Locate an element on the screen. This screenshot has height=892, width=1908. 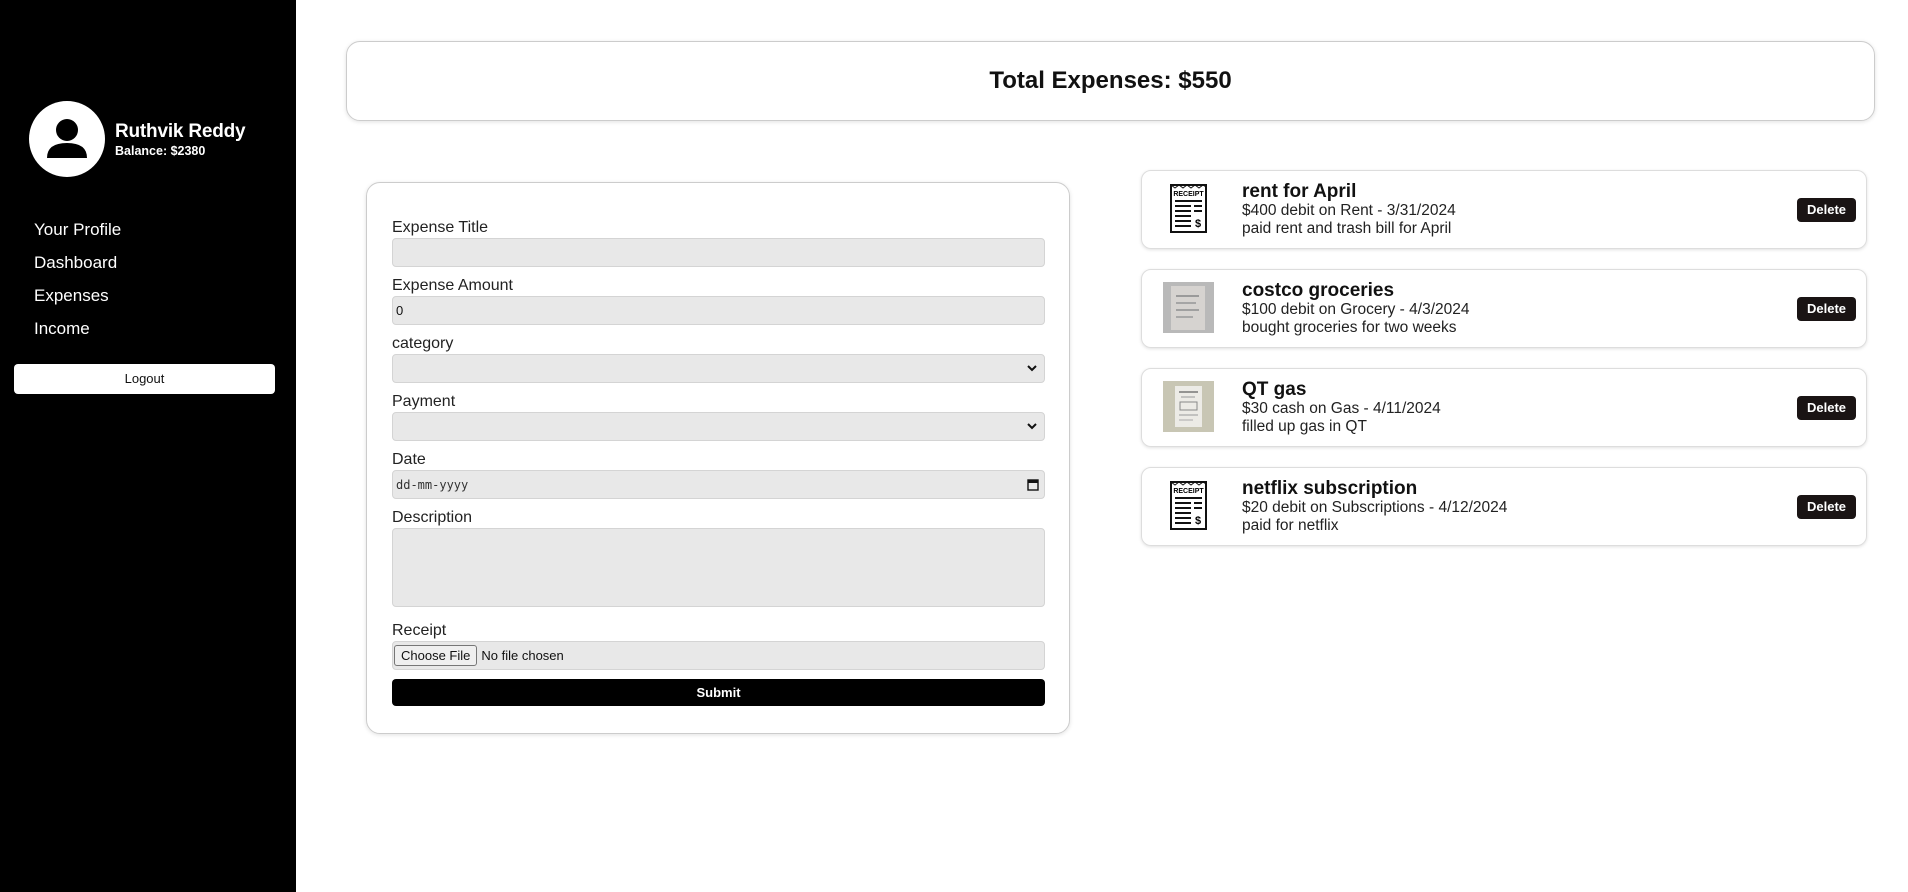
description-textarea is located at coordinates (718, 567).